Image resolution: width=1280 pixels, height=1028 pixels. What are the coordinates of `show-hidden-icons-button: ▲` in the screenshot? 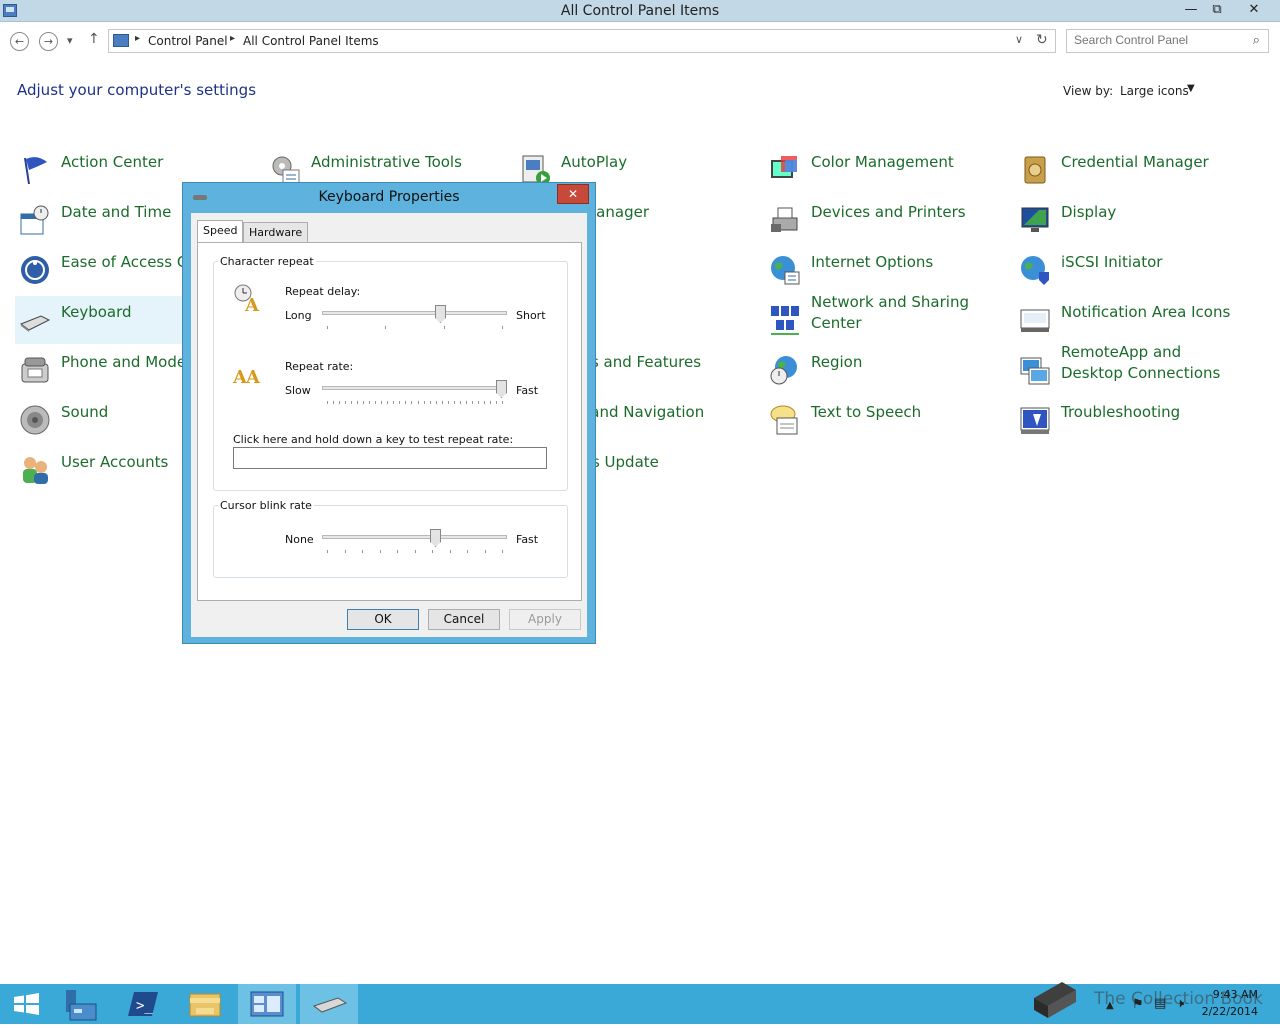 It's located at (1110, 1005).